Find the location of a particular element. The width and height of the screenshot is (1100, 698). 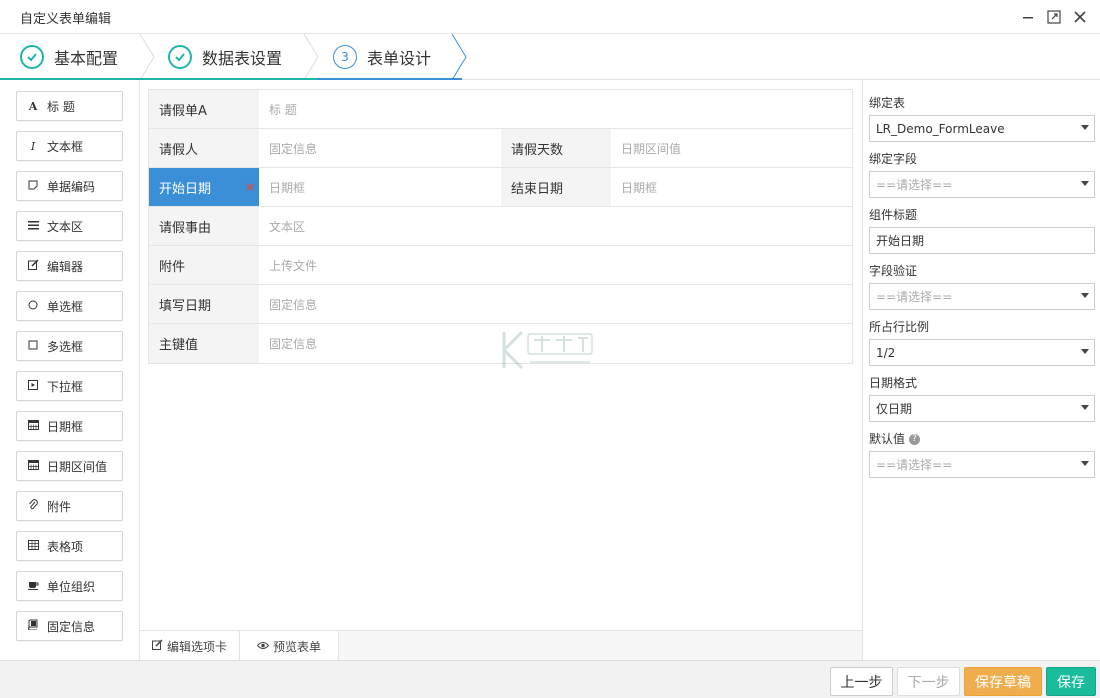

form-half-selected: 开始日期 × 日期框 is located at coordinates (325, 187).